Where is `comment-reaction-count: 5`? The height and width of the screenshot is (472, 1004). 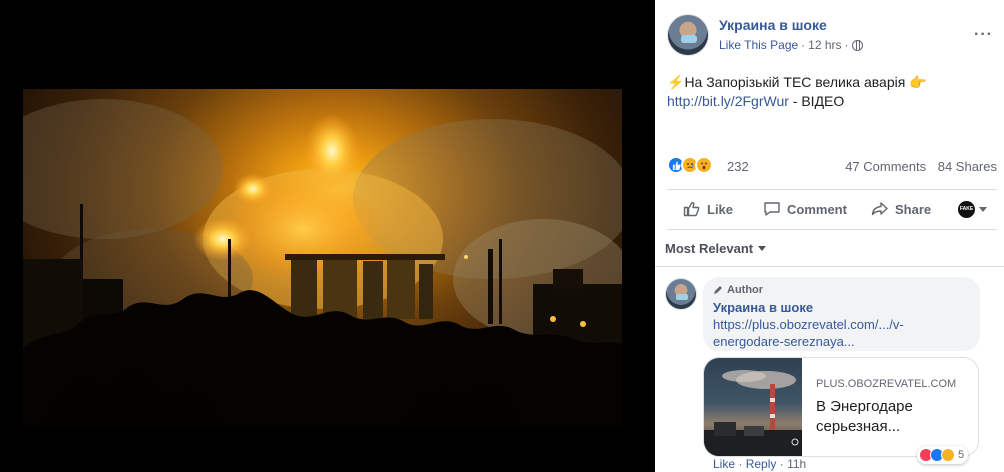 comment-reaction-count: 5 is located at coordinates (961, 455).